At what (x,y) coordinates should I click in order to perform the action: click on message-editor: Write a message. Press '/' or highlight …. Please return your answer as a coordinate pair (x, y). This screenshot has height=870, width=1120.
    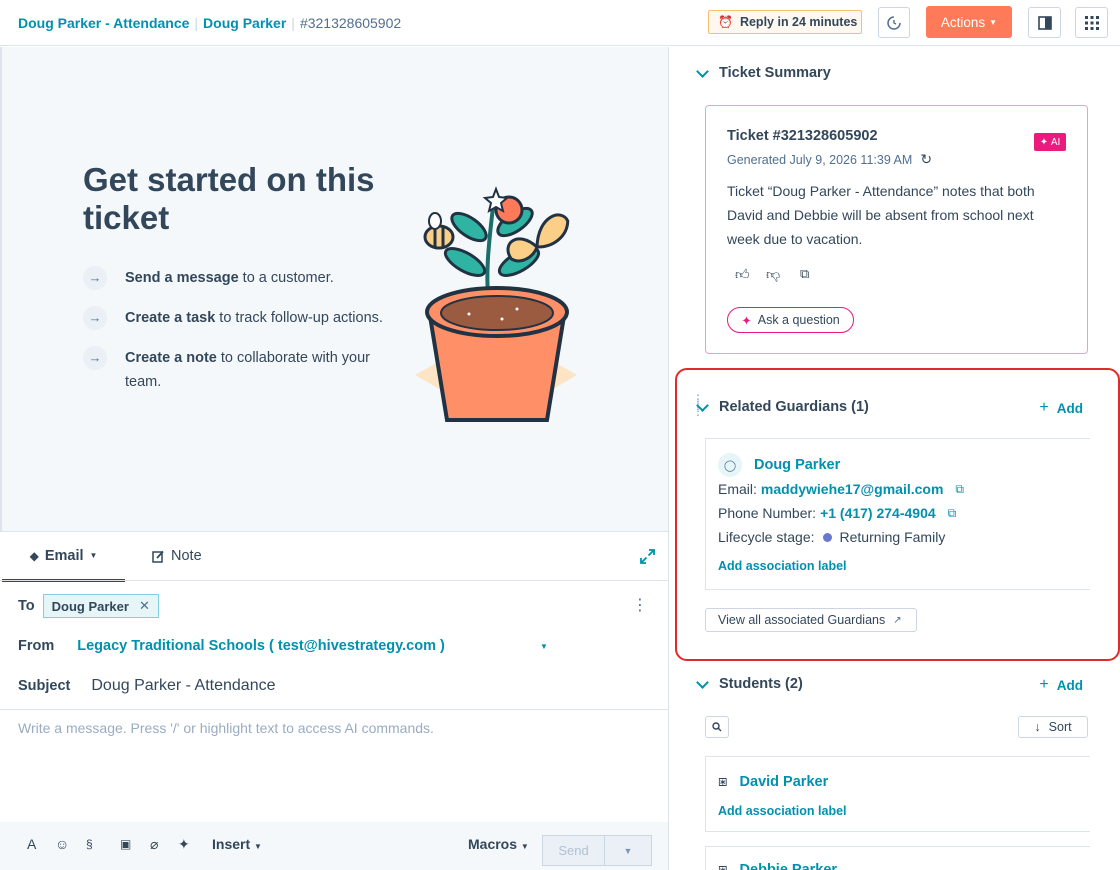
    Looking at the image, I should click on (226, 728).